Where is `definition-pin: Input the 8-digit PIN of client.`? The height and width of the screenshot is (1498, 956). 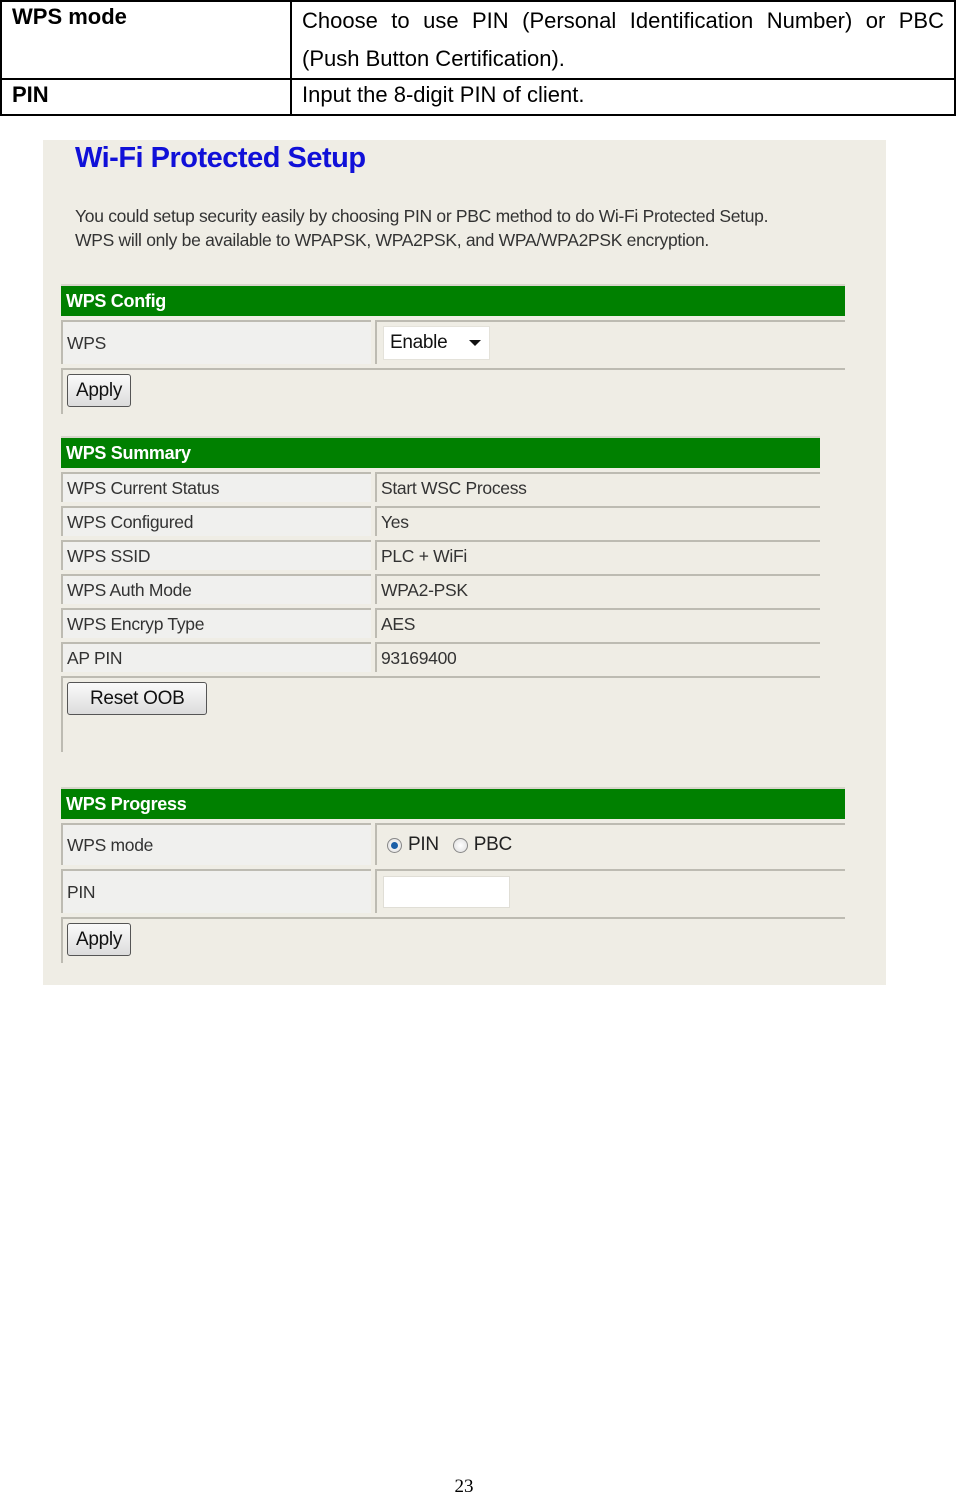 definition-pin: Input the 8-digit PIN of client. is located at coordinates (623, 97).